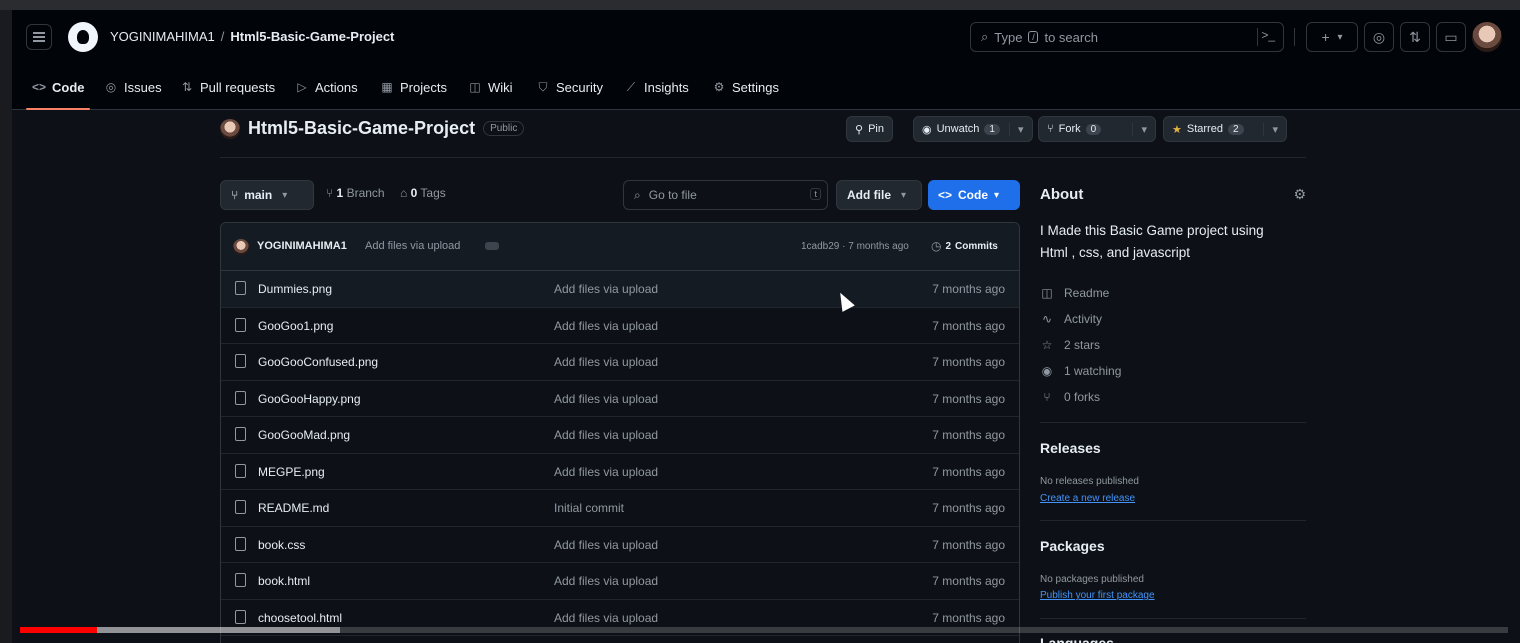 This screenshot has width=1520, height=643. I want to click on watching-link: ◉ 1 watching, so click(1081, 371).